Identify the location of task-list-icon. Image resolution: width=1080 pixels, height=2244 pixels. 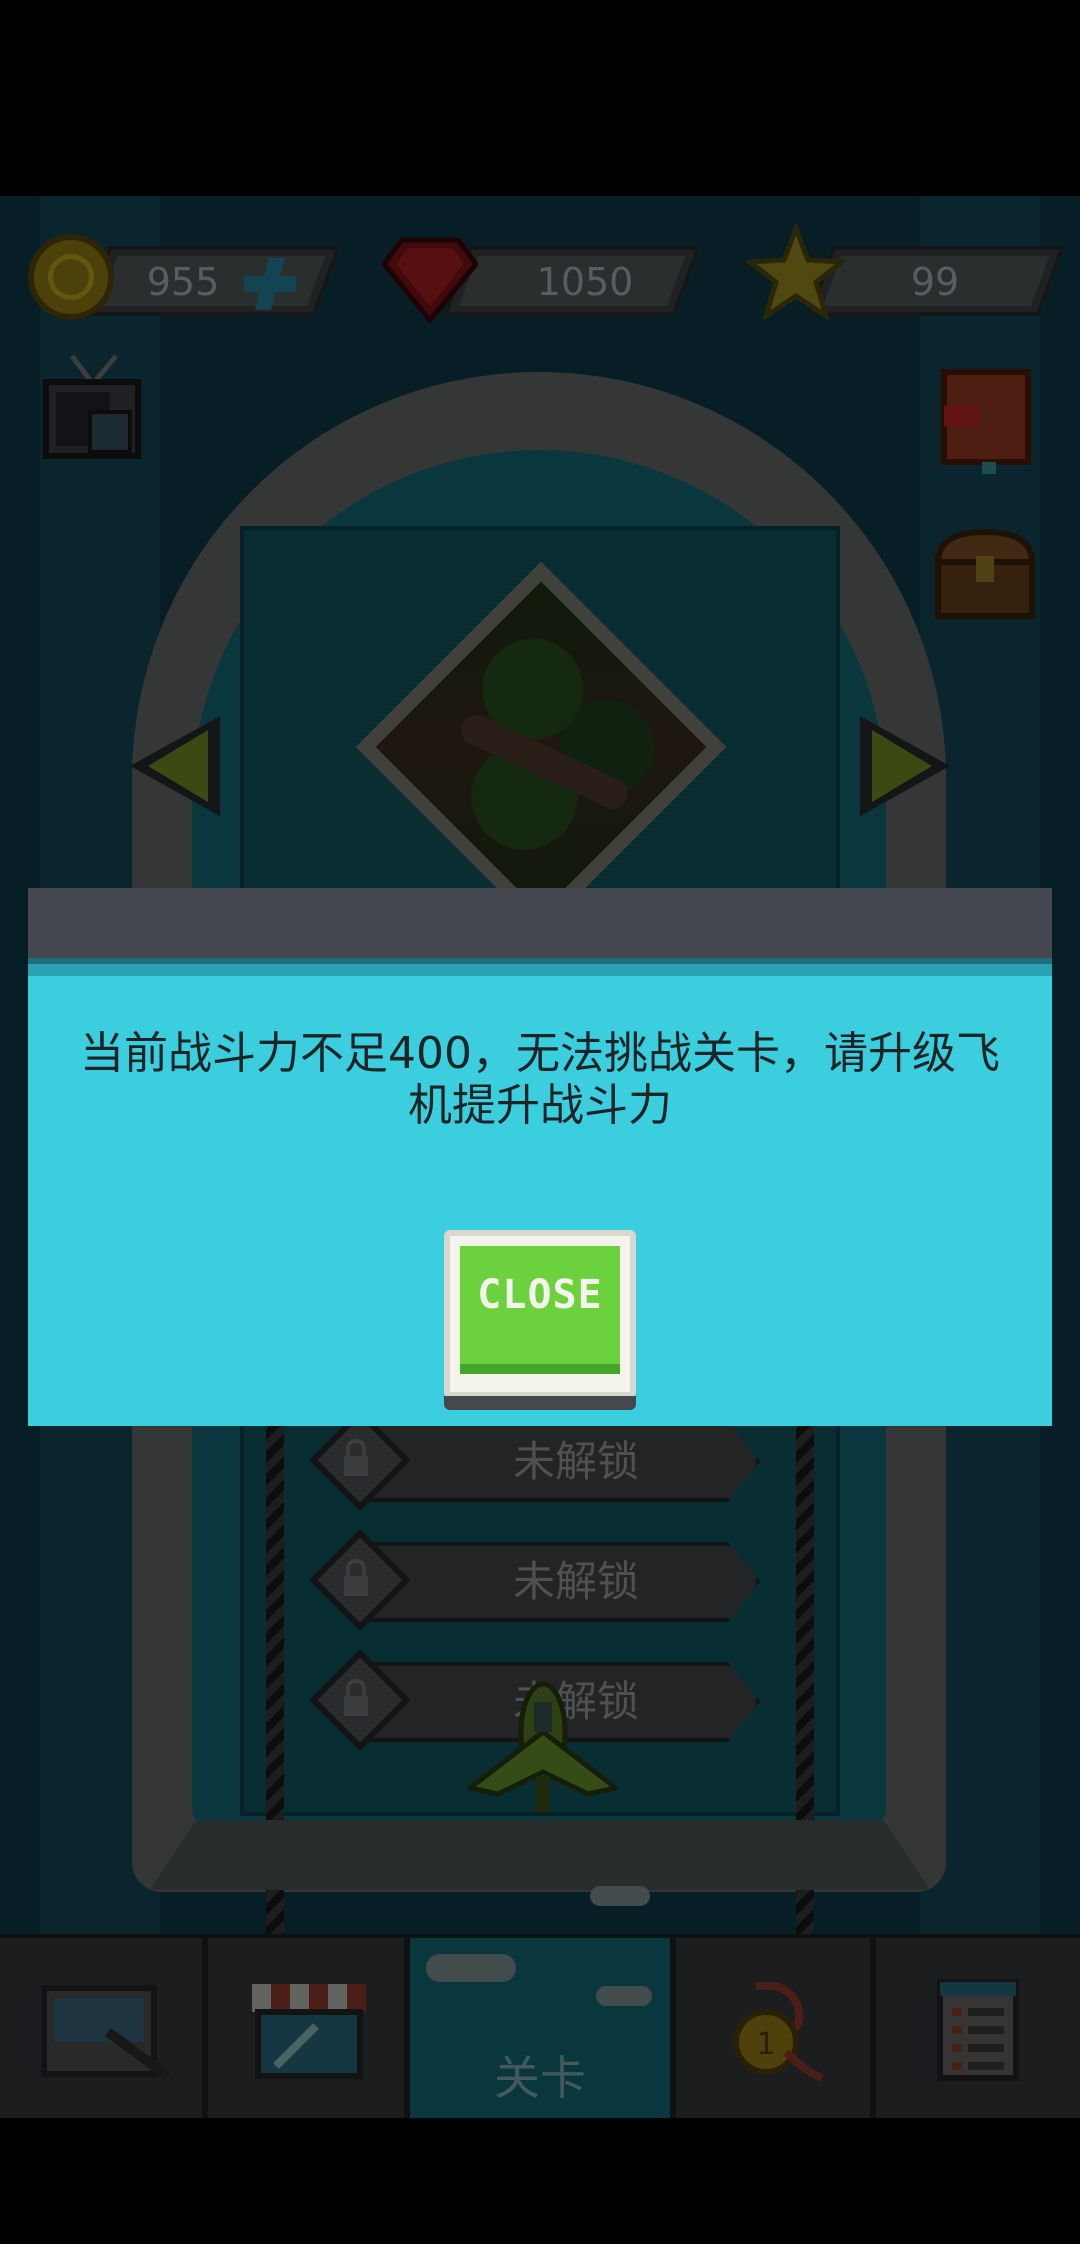
(978, 2030).